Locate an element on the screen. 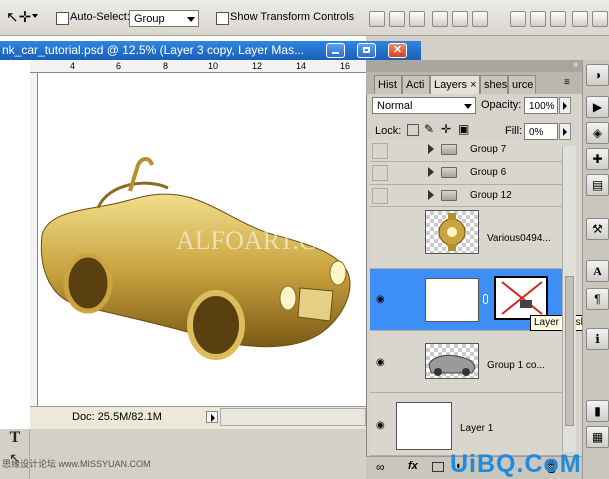 The image size is (609, 479). close-icon: × is located at coordinates (473, 85).